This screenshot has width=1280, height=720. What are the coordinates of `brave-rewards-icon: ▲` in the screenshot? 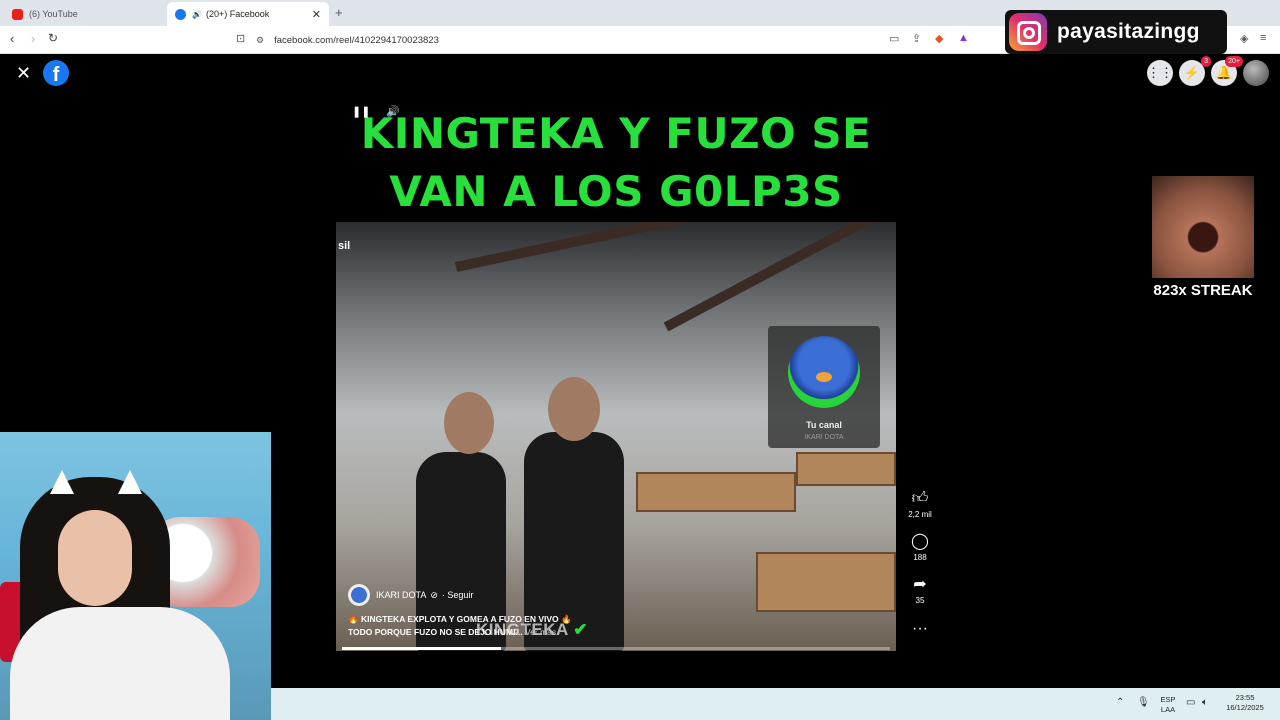 It's located at (963, 38).